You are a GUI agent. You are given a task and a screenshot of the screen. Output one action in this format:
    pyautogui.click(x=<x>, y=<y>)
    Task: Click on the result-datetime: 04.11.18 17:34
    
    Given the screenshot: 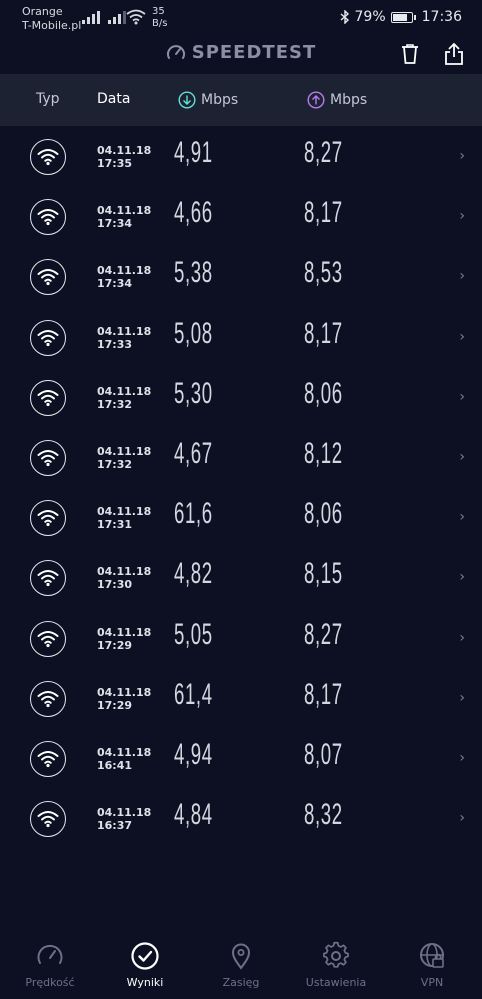 What is the action you would take?
    pyautogui.click(x=124, y=277)
    